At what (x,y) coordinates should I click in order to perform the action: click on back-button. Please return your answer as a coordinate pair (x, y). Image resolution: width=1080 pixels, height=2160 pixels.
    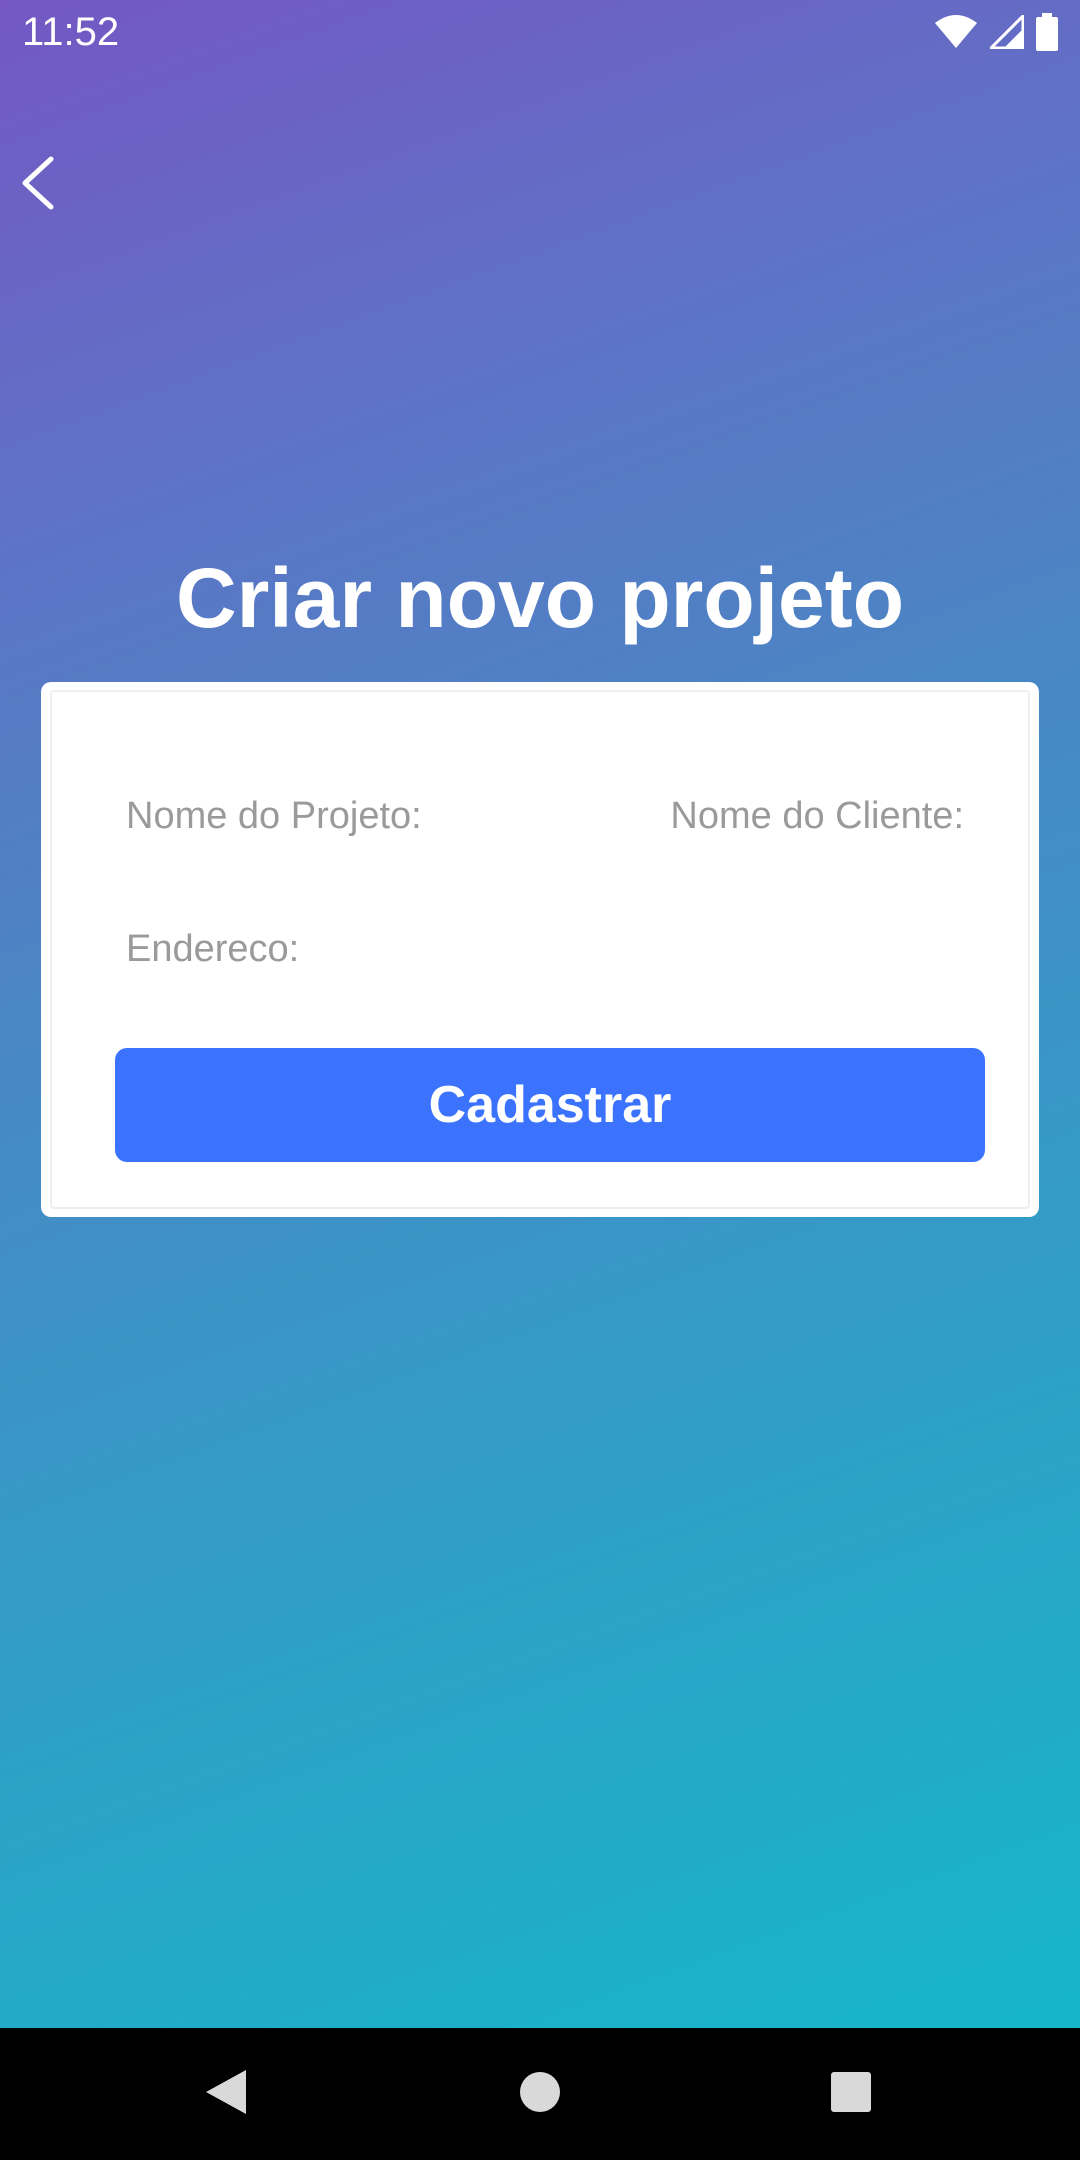
    Looking at the image, I should click on (38, 185).